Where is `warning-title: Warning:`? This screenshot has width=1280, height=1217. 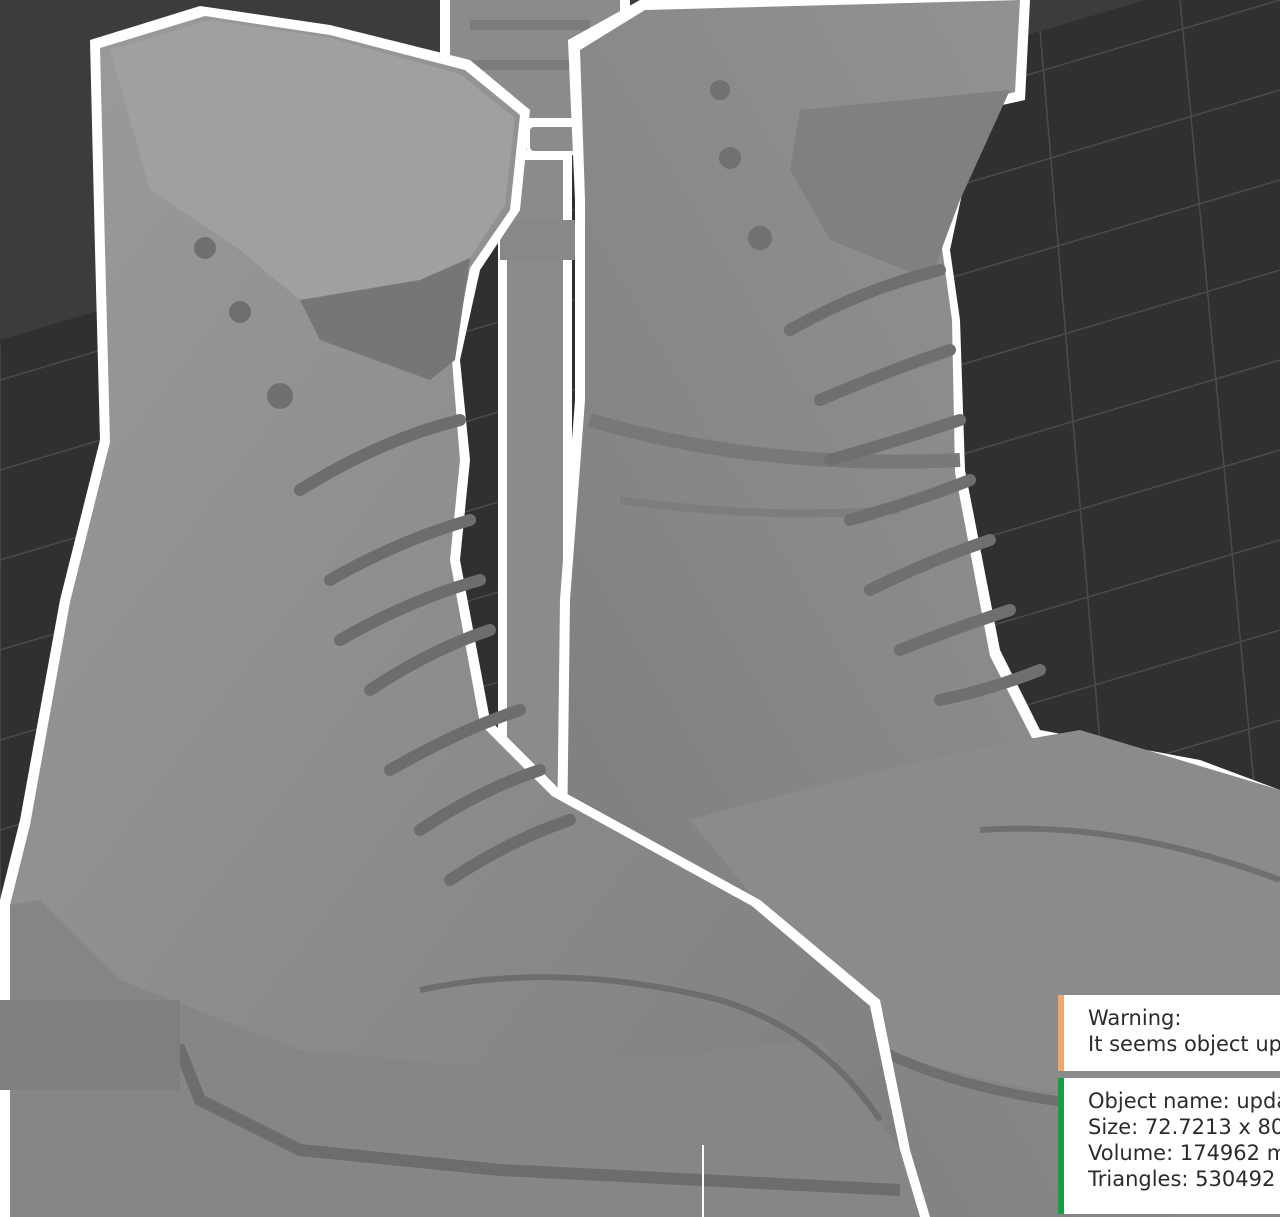
warning-title: Warning: is located at coordinates (1135, 1018).